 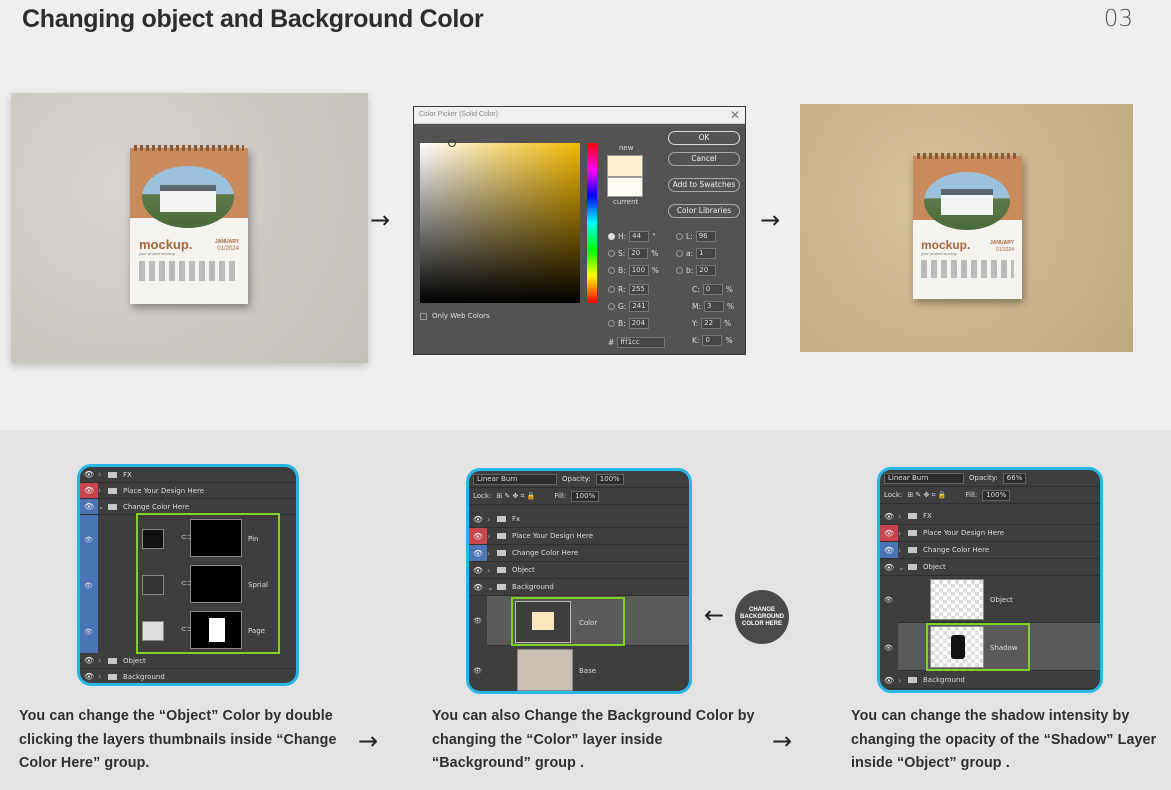 What do you see at coordinates (633, 270) in the screenshot?
I see `b-field: B: 100%` at bounding box center [633, 270].